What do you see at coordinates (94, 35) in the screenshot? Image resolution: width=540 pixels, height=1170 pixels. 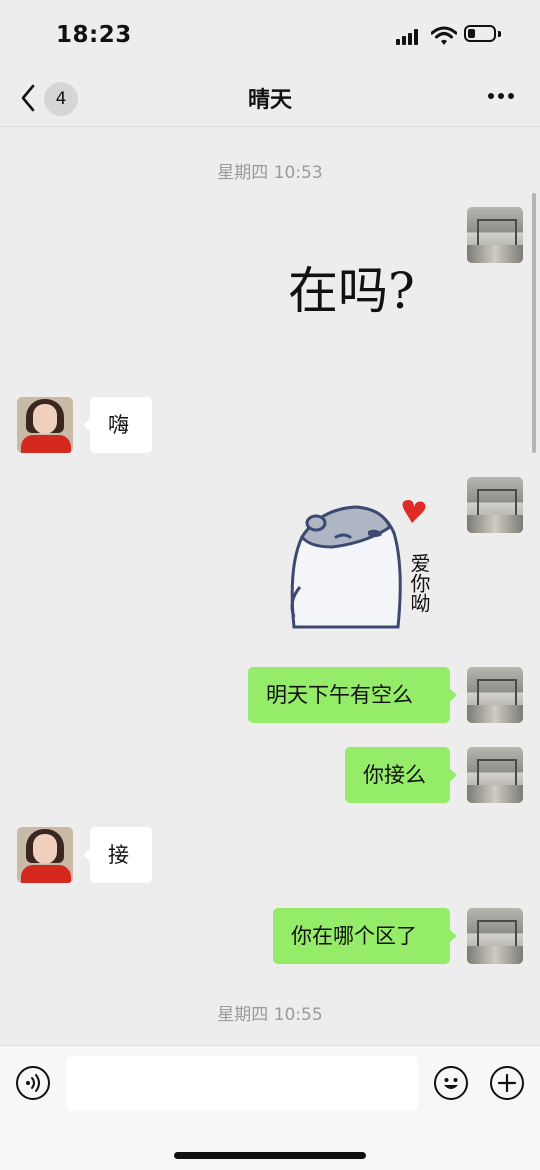 I see `status-time: 18:23` at bounding box center [94, 35].